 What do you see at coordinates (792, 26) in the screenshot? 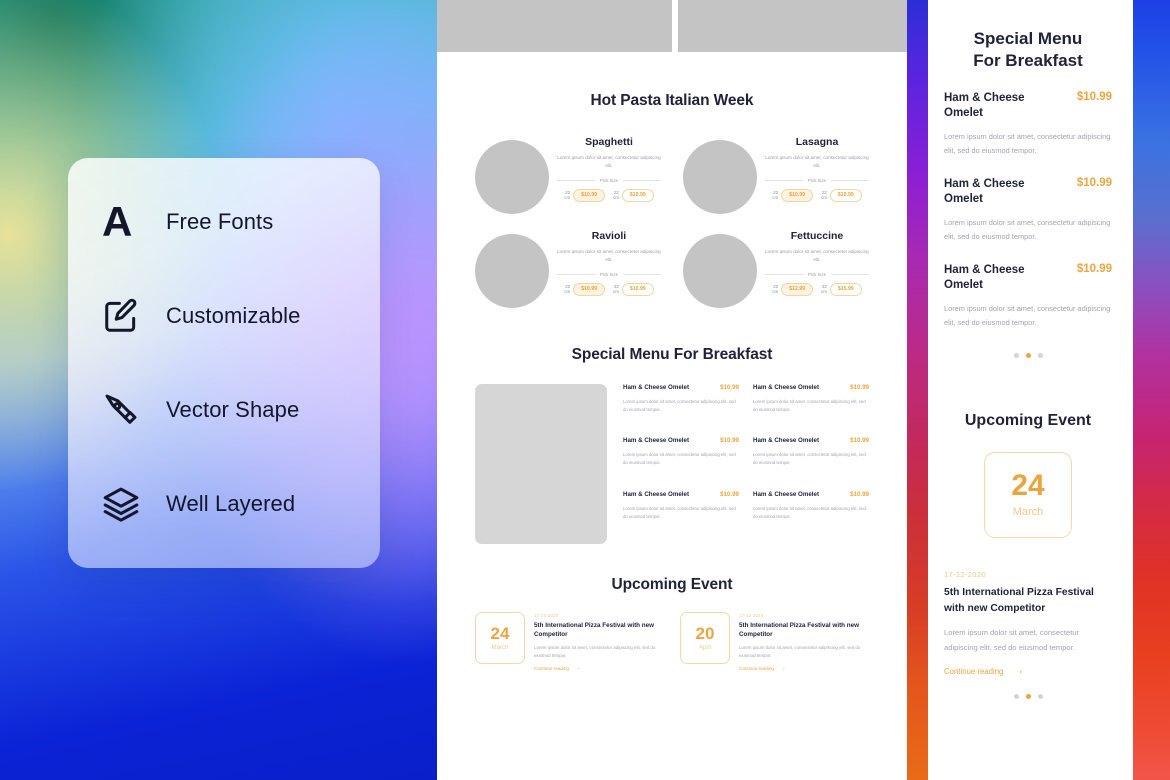
I see `hero-placeholder-right` at bounding box center [792, 26].